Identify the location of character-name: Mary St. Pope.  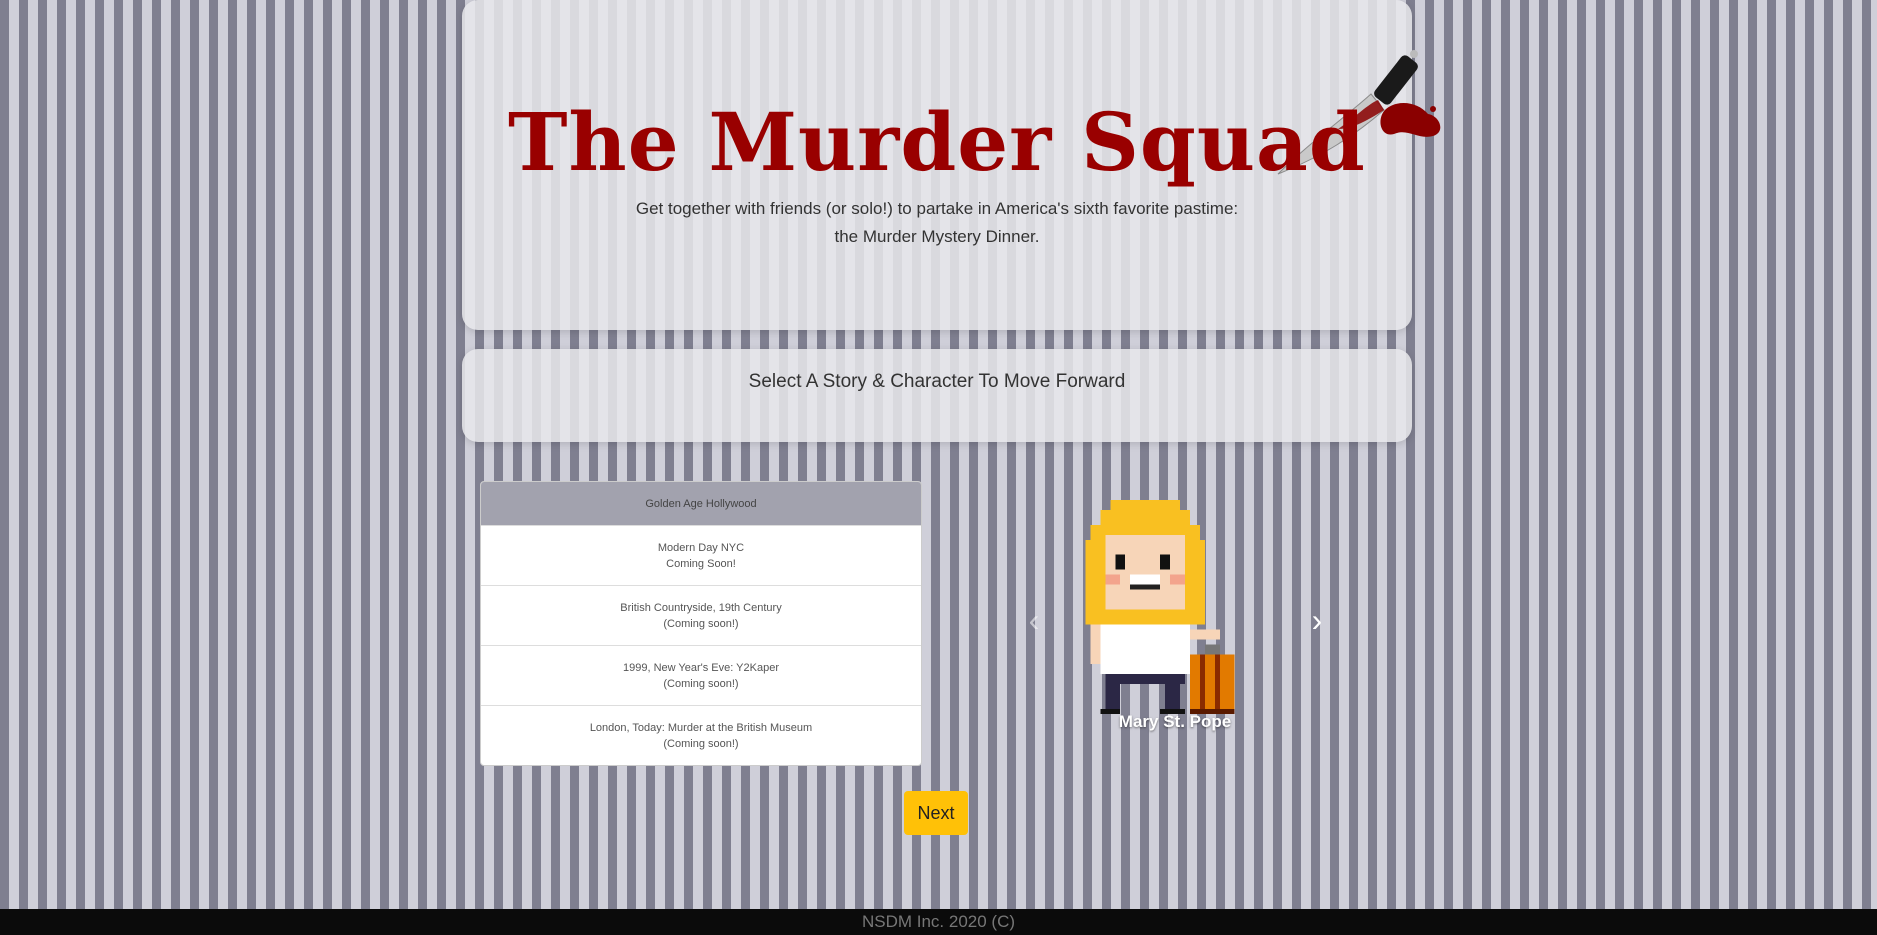
(1175, 721).